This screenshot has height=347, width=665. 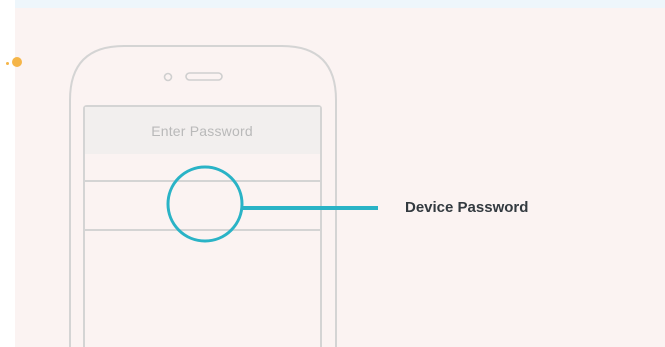 I want to click on password-field-placeholder: Enter Password, so click(x=202, y=130).